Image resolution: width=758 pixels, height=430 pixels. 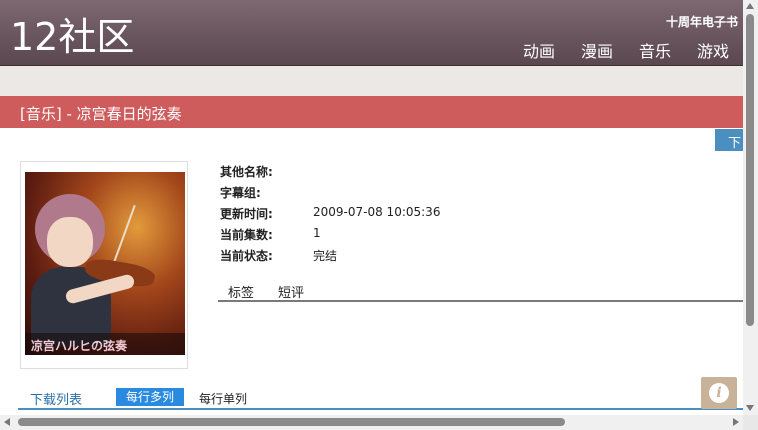 I want to click on vertical-scrollbar, so click(x=750, y=207).